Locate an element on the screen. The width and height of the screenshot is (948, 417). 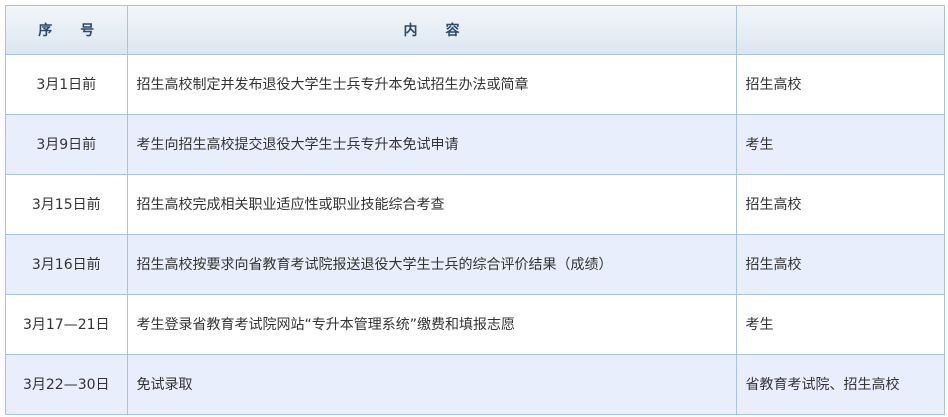
row-date: 3月1日前 is located at coordinates (67, 84).